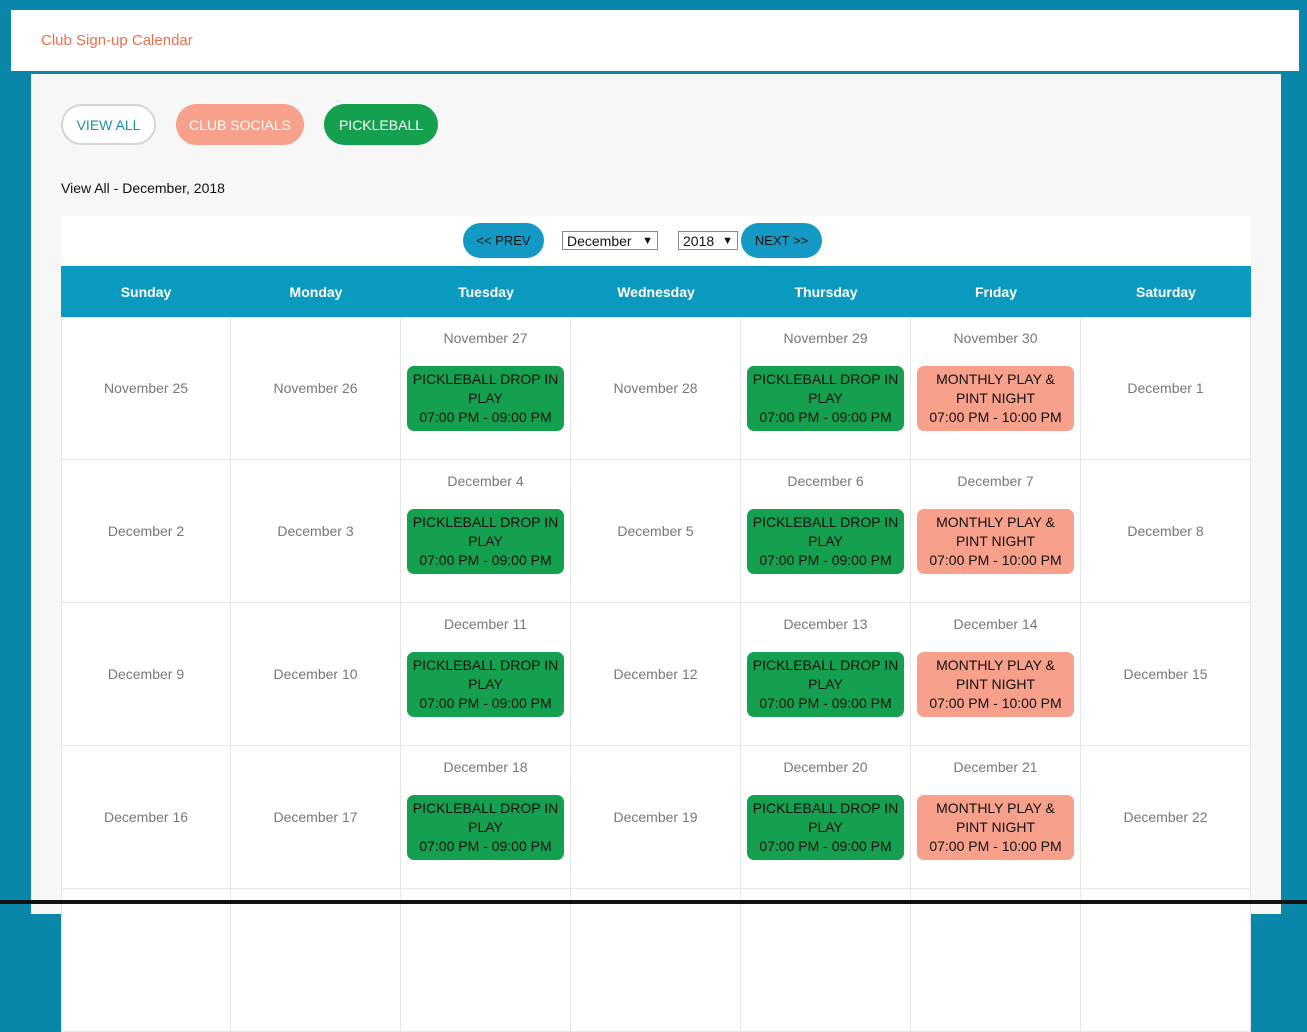 The width and height of the screenshot is (1307, 1032). I want to click on day-cell: December 17, so click(316, 817).